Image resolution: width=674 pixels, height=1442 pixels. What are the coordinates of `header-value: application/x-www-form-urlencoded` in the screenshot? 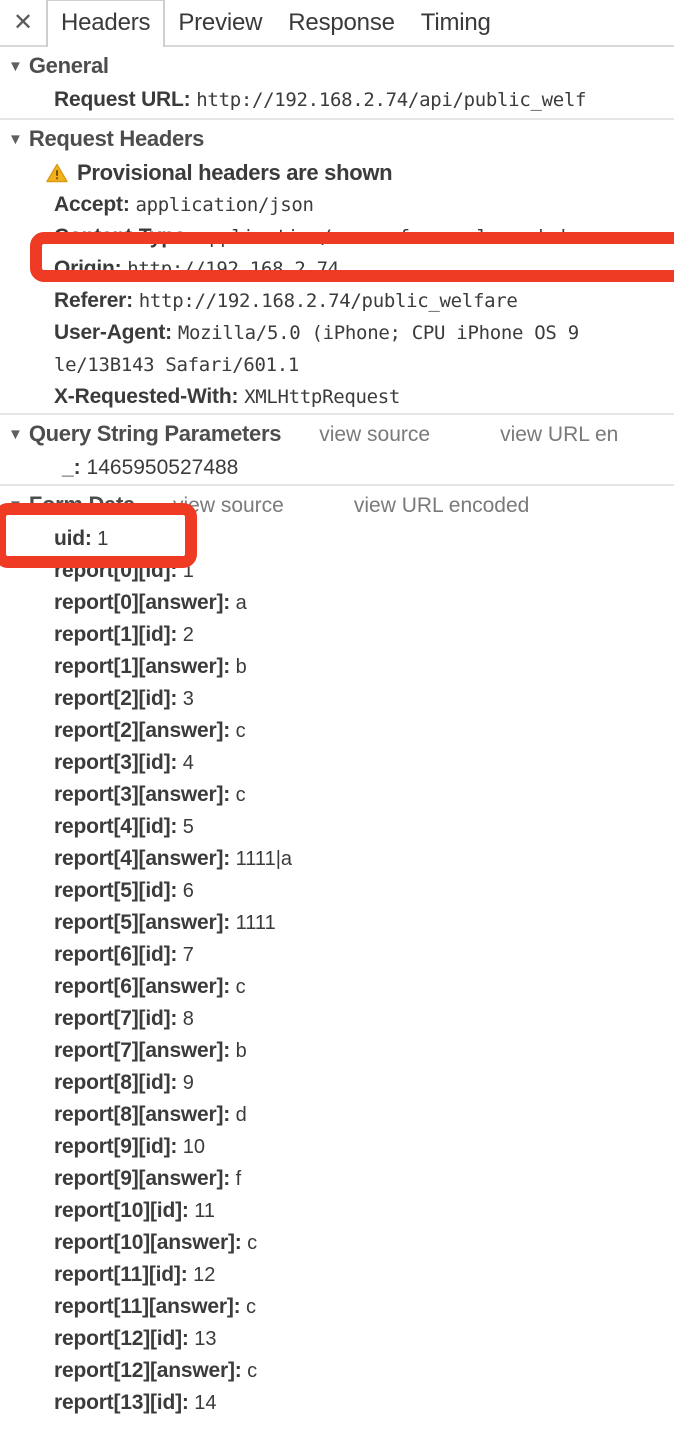 It's located at (382, 237).